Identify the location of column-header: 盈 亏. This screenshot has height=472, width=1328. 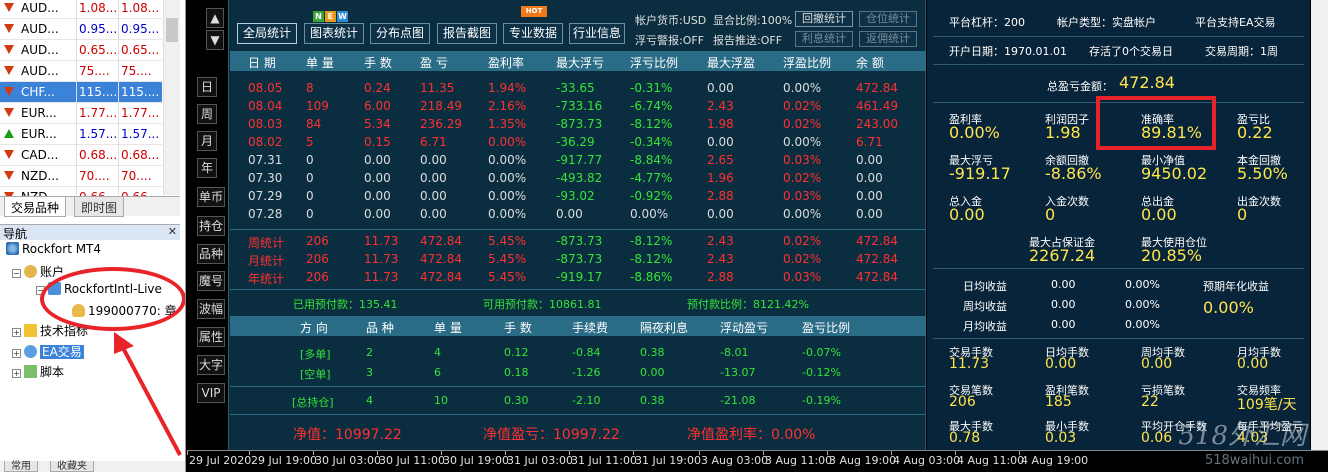
(434, 63).